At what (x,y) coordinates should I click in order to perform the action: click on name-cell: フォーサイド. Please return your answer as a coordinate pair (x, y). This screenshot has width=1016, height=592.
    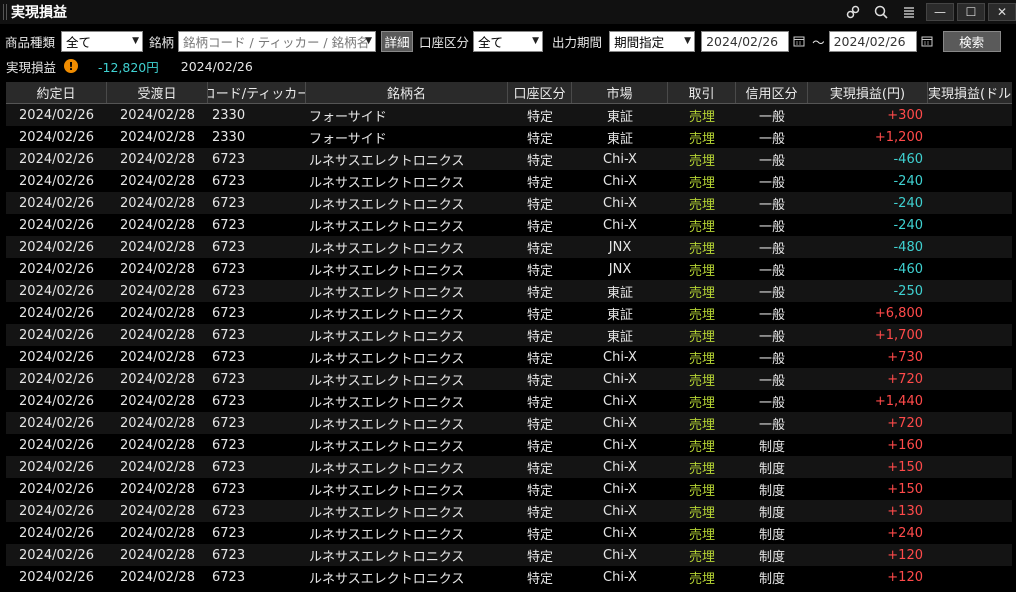
    Looking at the image, I should click on (348, 117).